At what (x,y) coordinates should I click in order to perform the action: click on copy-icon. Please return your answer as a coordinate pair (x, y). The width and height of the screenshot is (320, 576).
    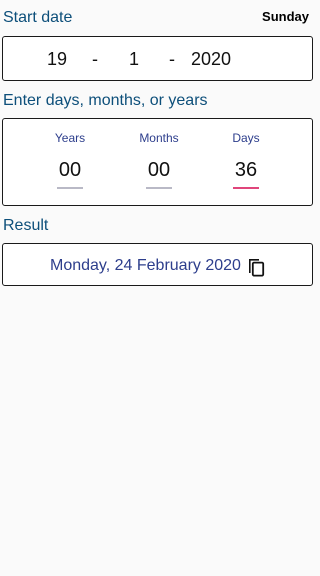
    Looking at the image, I should click on (256, 266).